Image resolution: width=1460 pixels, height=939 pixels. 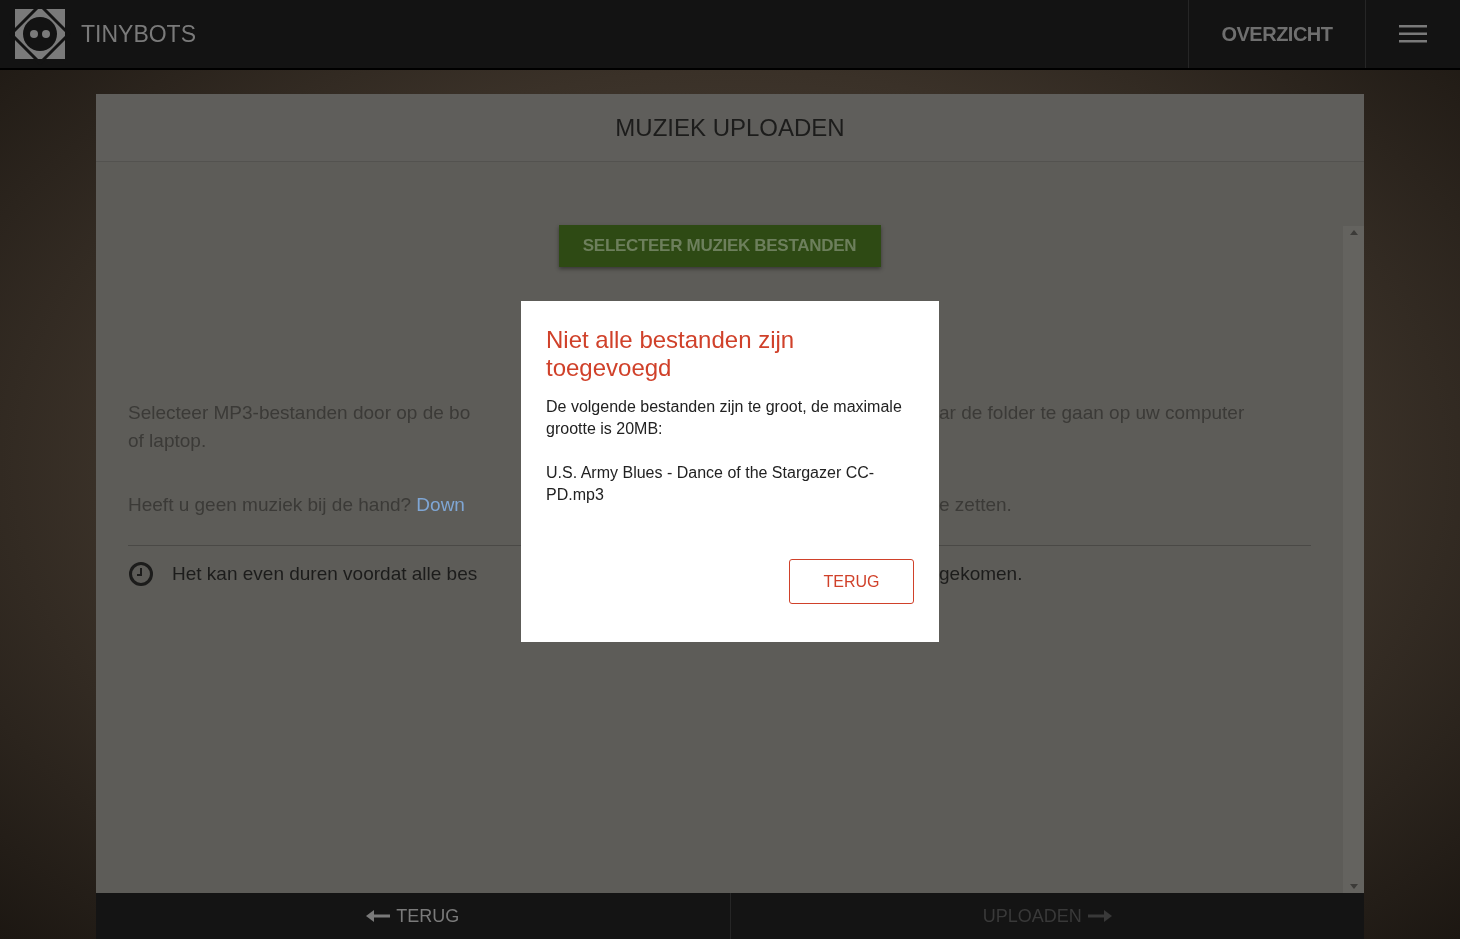 What do you see at coordinates (141, 574) in the screenshot?
I see `clock-icon` at bounding box center [141, 574].